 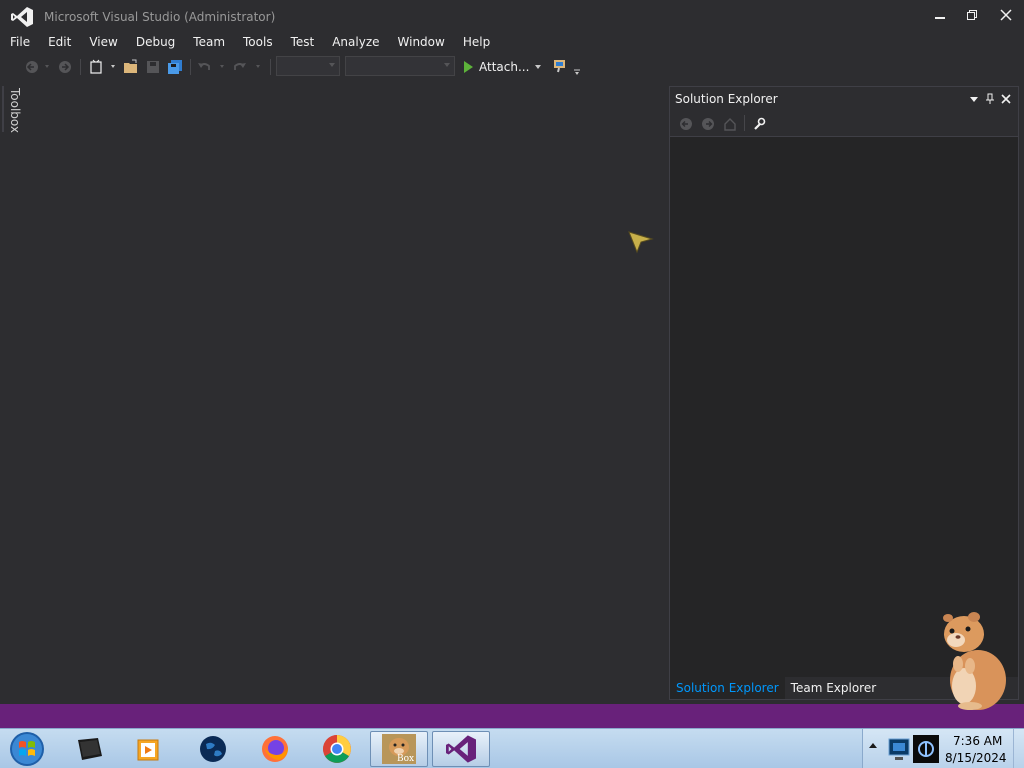 I want to click on new-project-button, so click(x=103, y=67).